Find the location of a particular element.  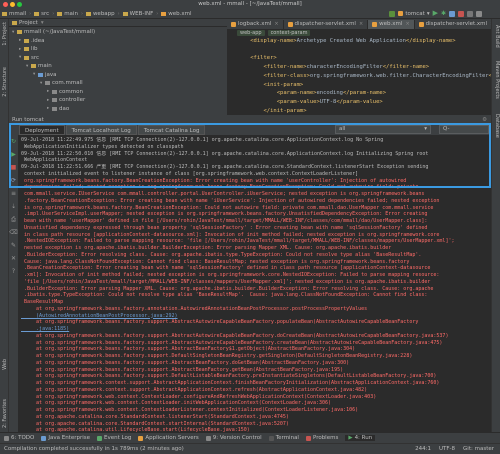

log-level-select: all ▾ is located at coordinates (383, 129).